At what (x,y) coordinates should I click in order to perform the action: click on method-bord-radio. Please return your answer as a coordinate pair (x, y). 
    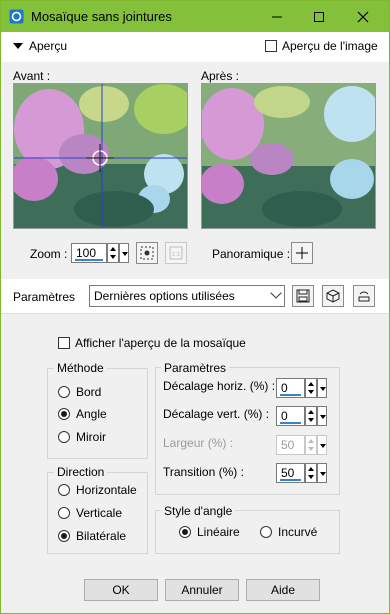
    Looking at the image, I should click on (64, 392).